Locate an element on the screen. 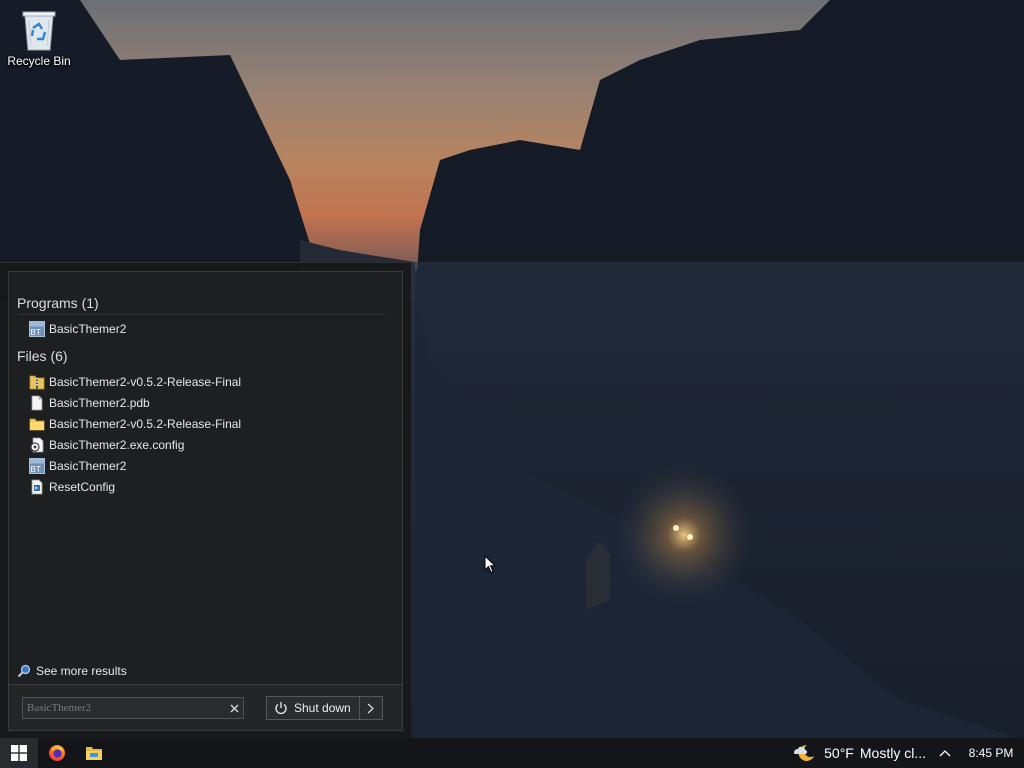  shutdown-button-group: Shut down is located at coordinates (324, 708).